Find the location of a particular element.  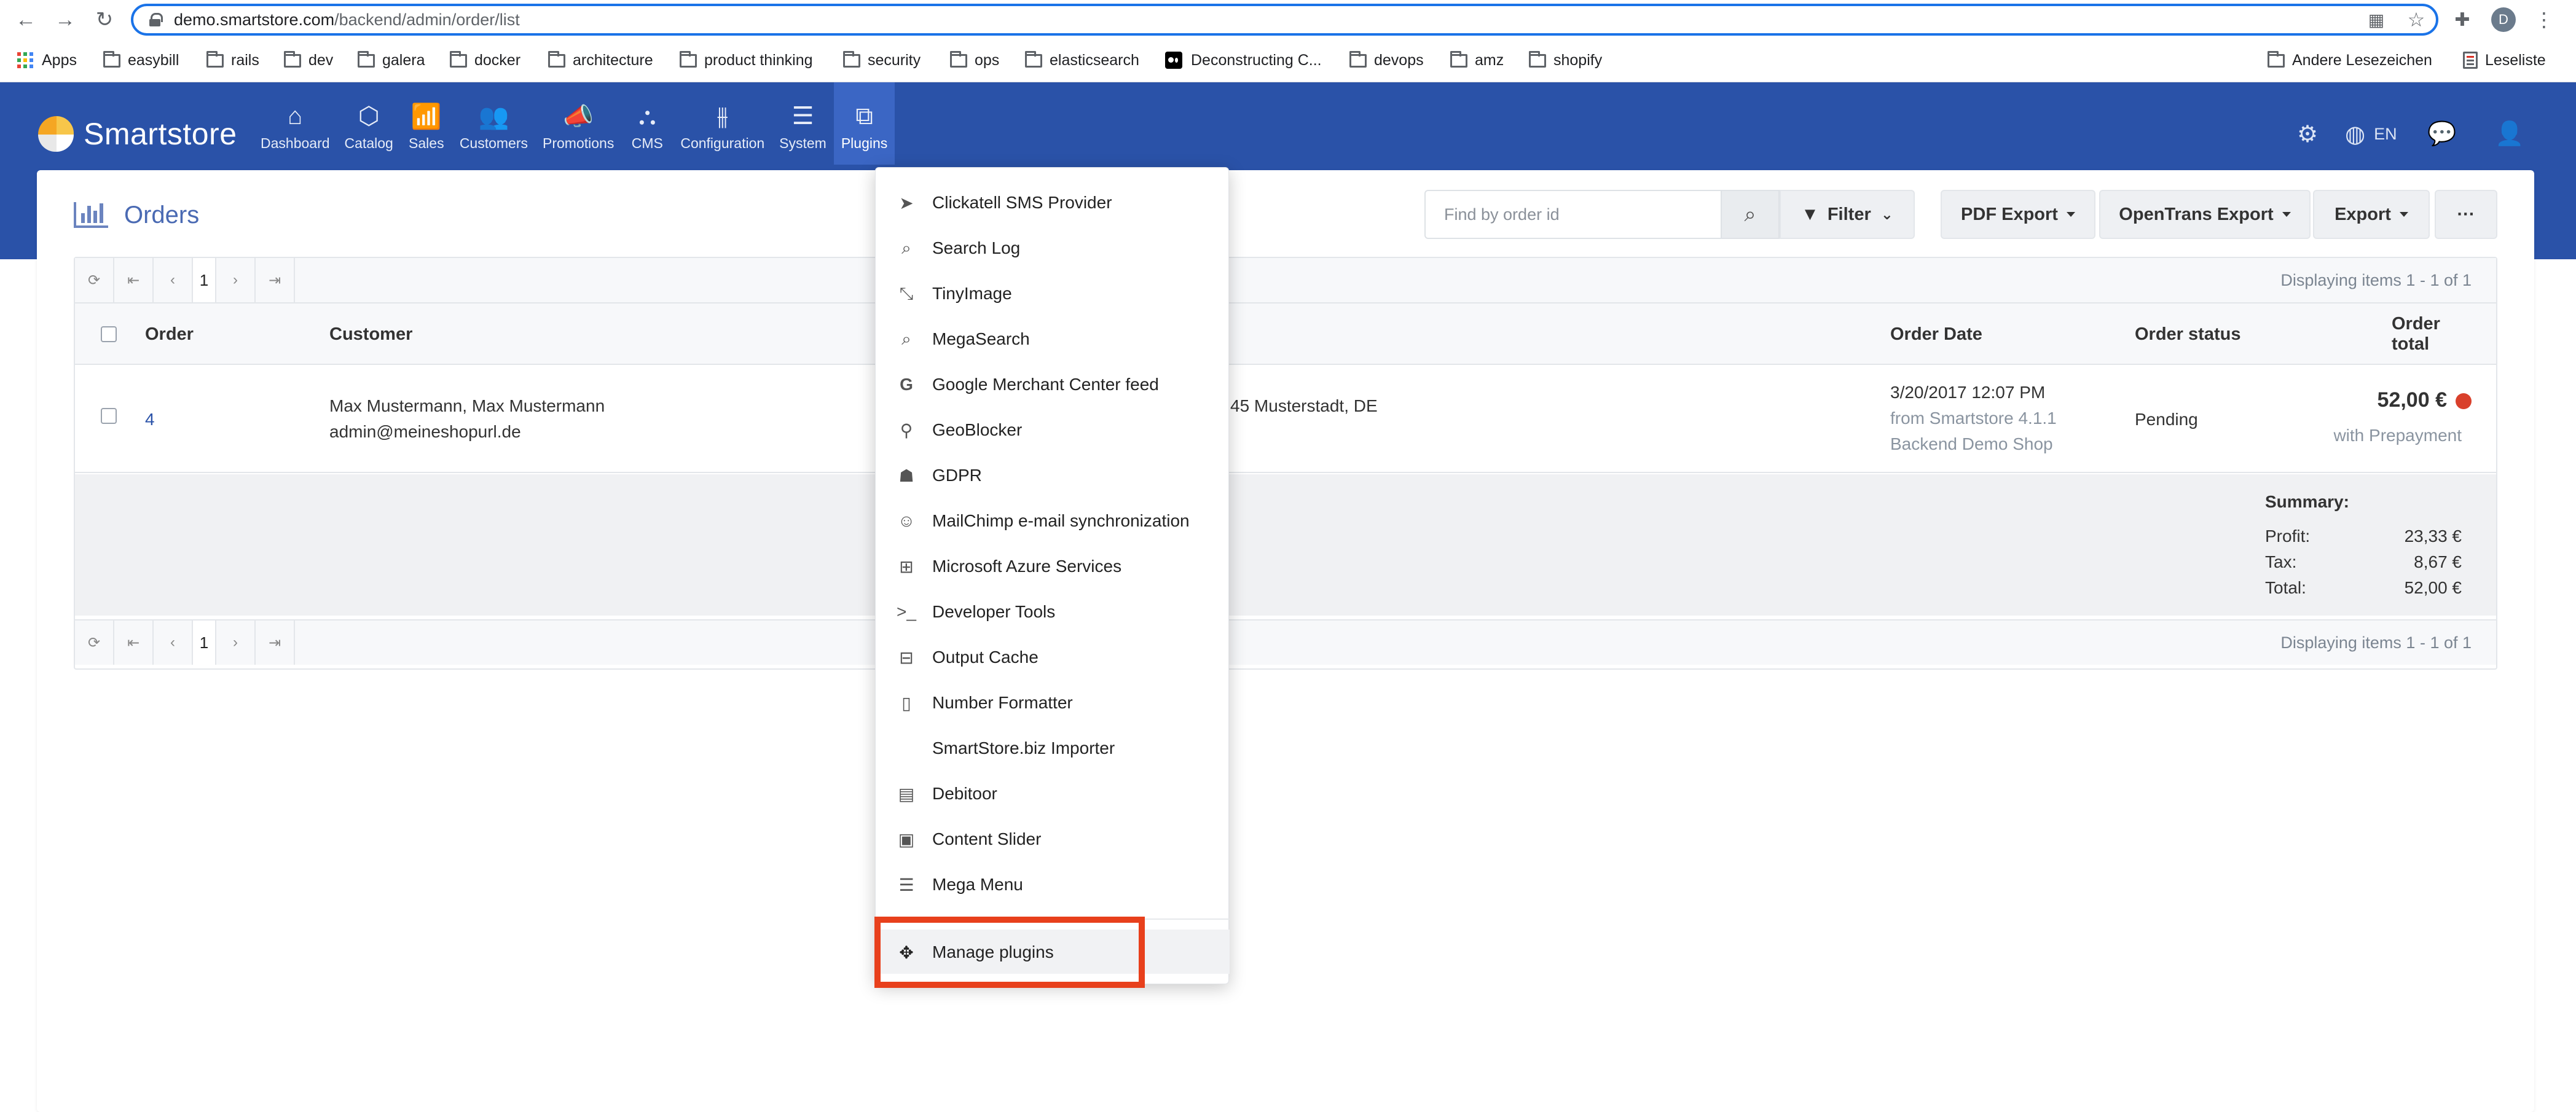

column-customer: Customer is located at coordinates (370, 334).